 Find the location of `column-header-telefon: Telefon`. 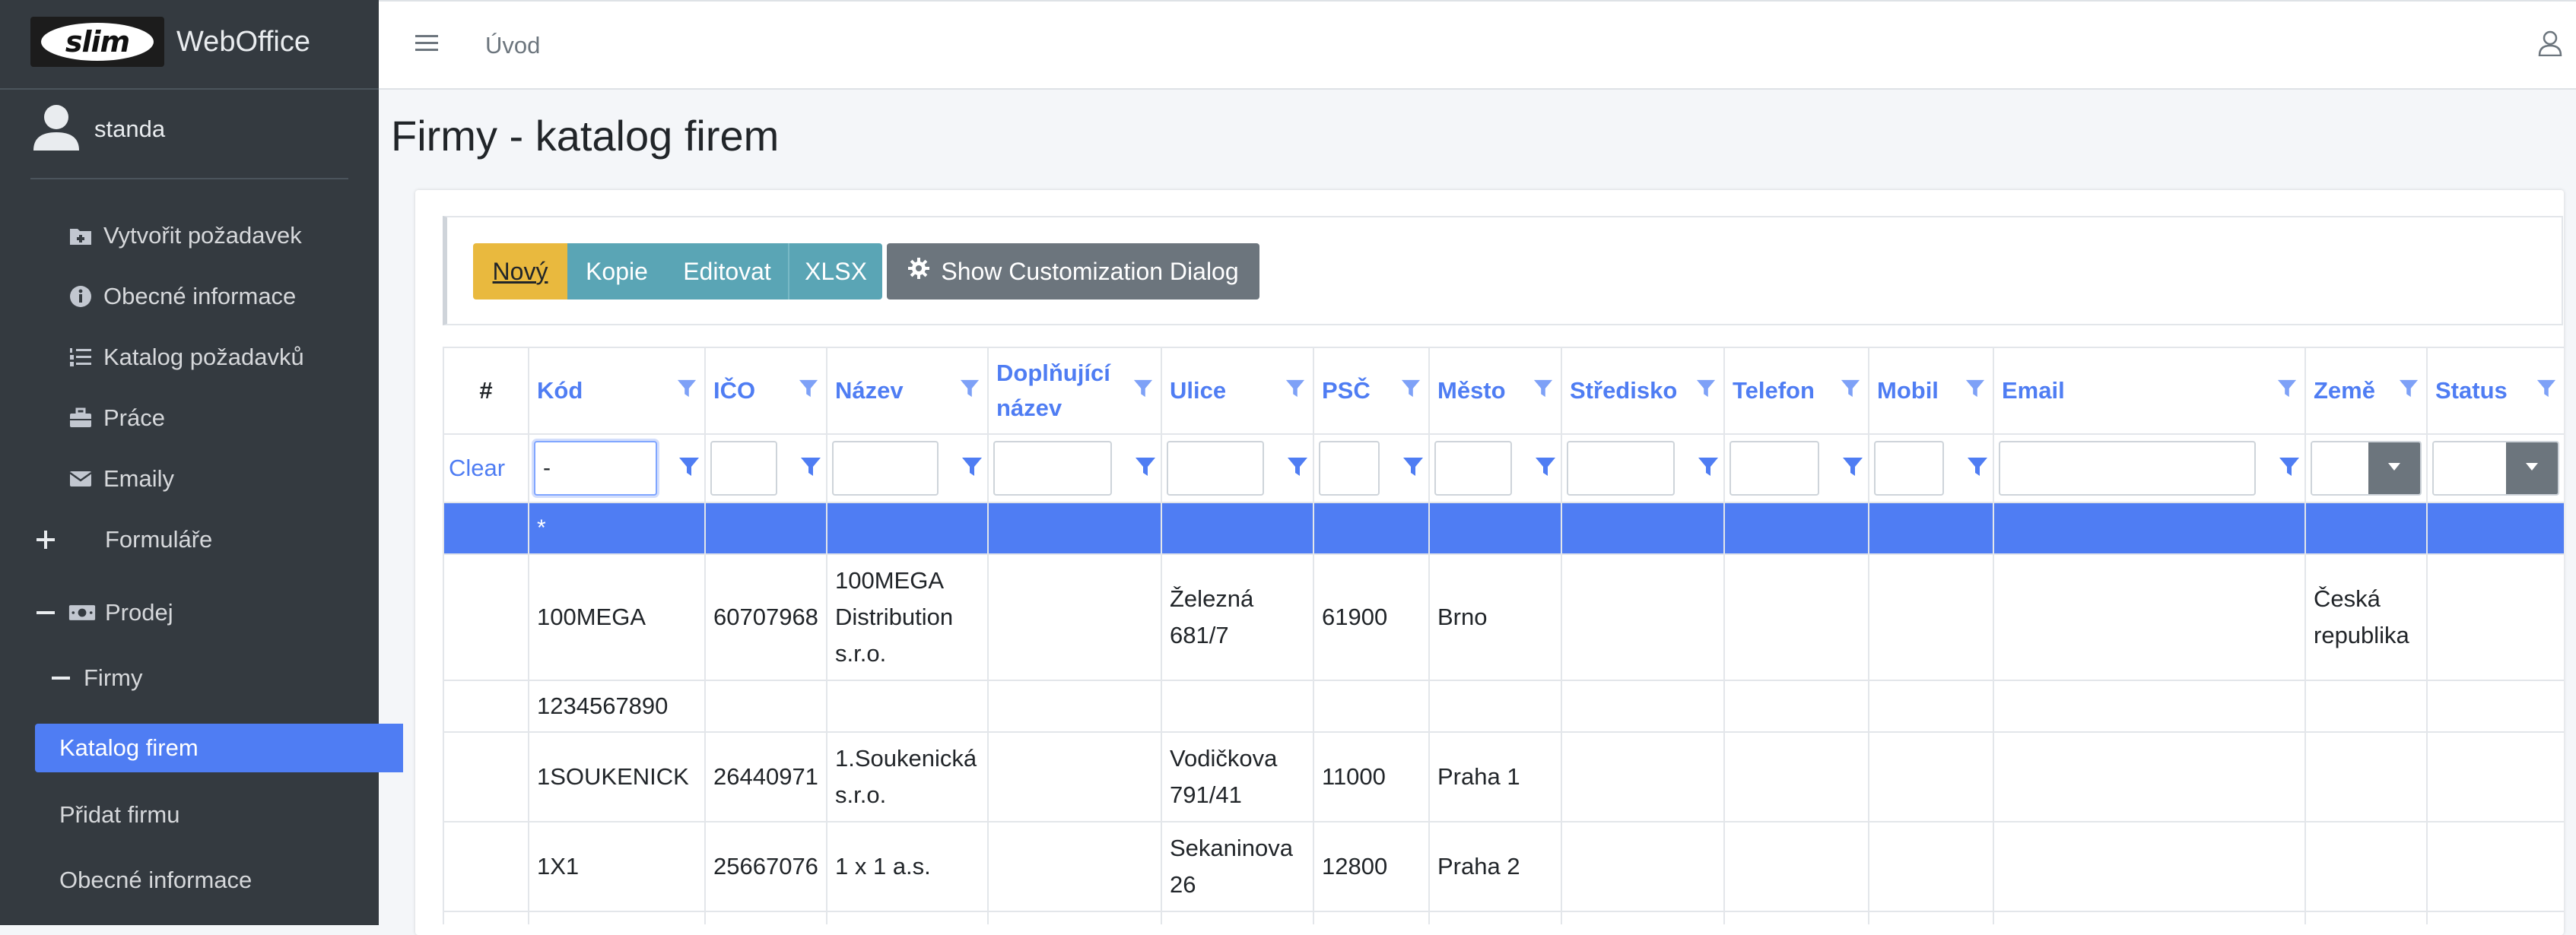

column-header-telefon: Telefon is located at coordinates (1796, 391).